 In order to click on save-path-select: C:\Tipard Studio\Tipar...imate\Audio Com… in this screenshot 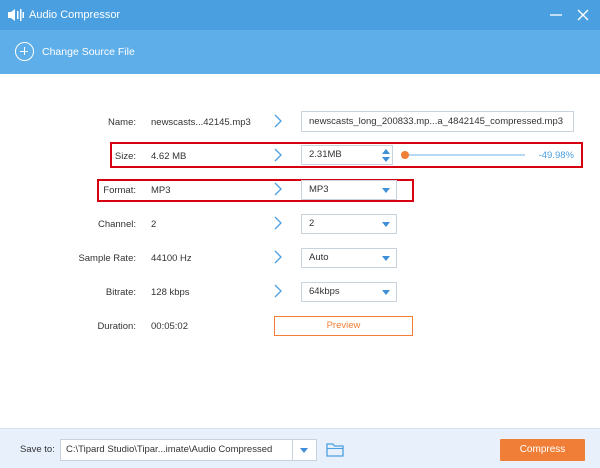, I will do `click(188, 450)`.